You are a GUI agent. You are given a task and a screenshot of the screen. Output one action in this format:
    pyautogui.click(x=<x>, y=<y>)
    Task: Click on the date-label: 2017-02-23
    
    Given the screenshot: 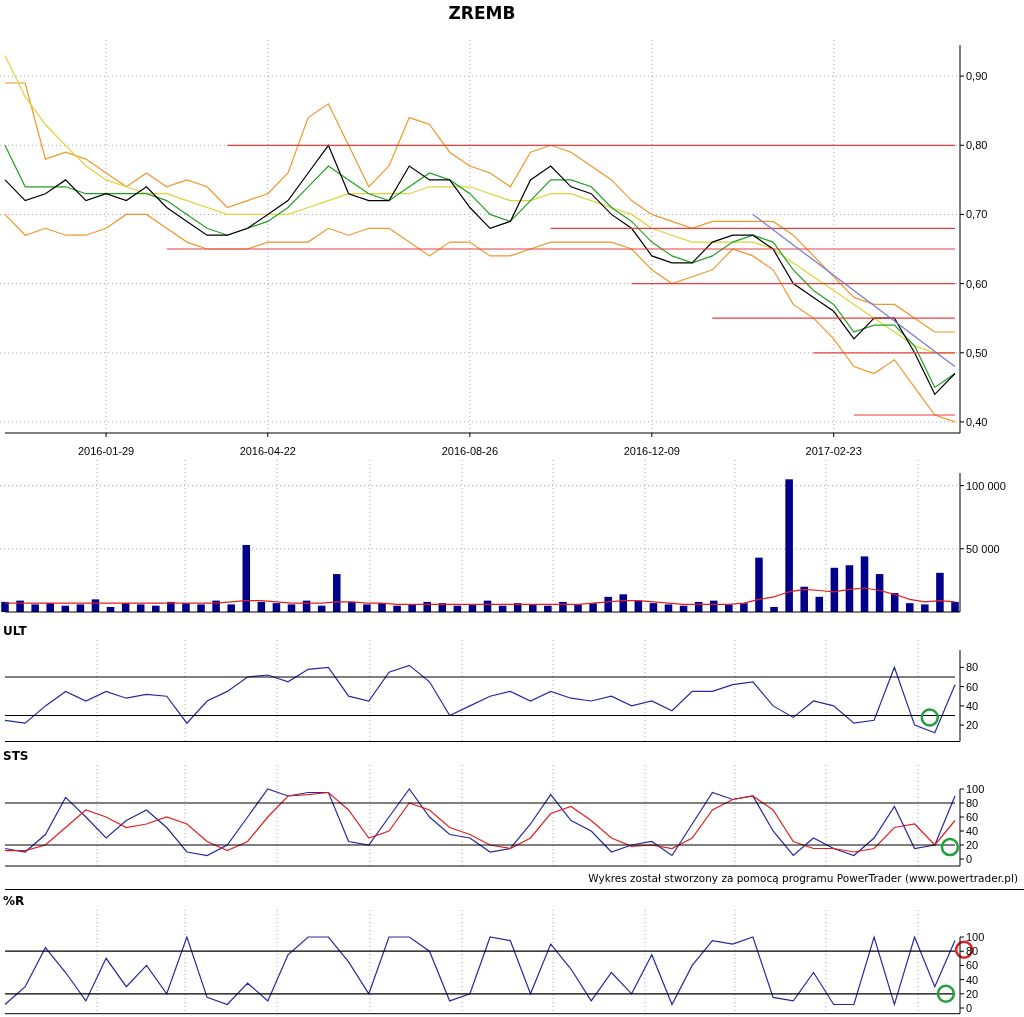 What is the action you would take?
    pyautogui.click(x=833, y=451)
    